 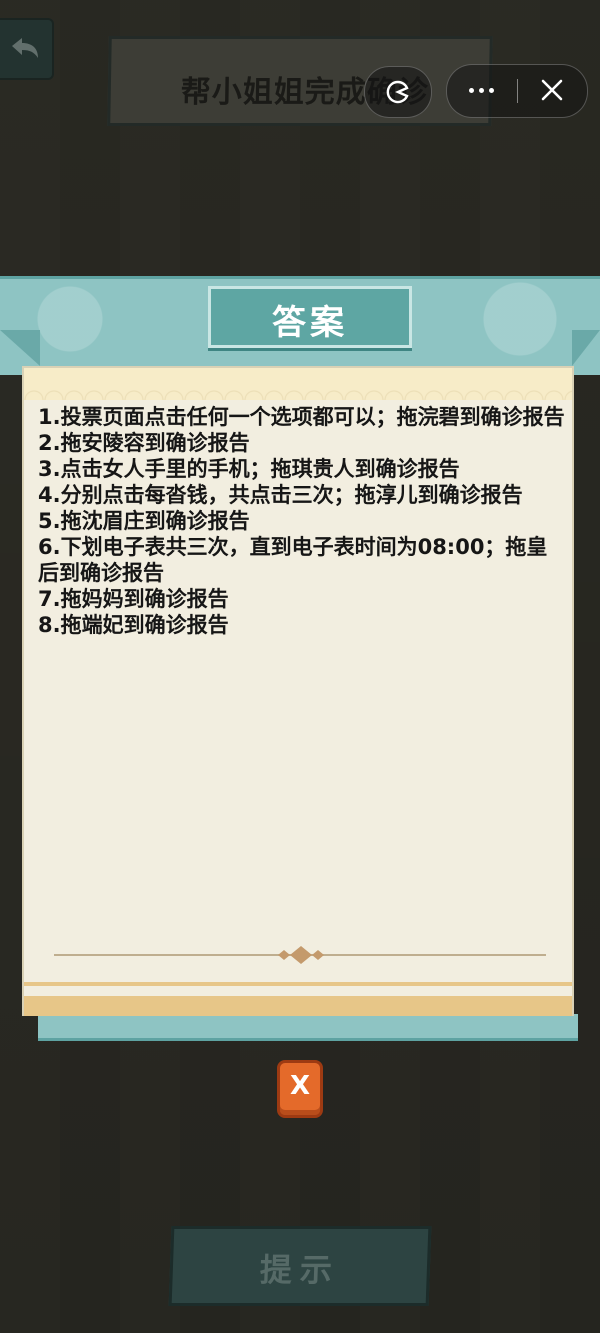 I want to click on dialog-title-tab: 答案, so click(x=310, y=317).